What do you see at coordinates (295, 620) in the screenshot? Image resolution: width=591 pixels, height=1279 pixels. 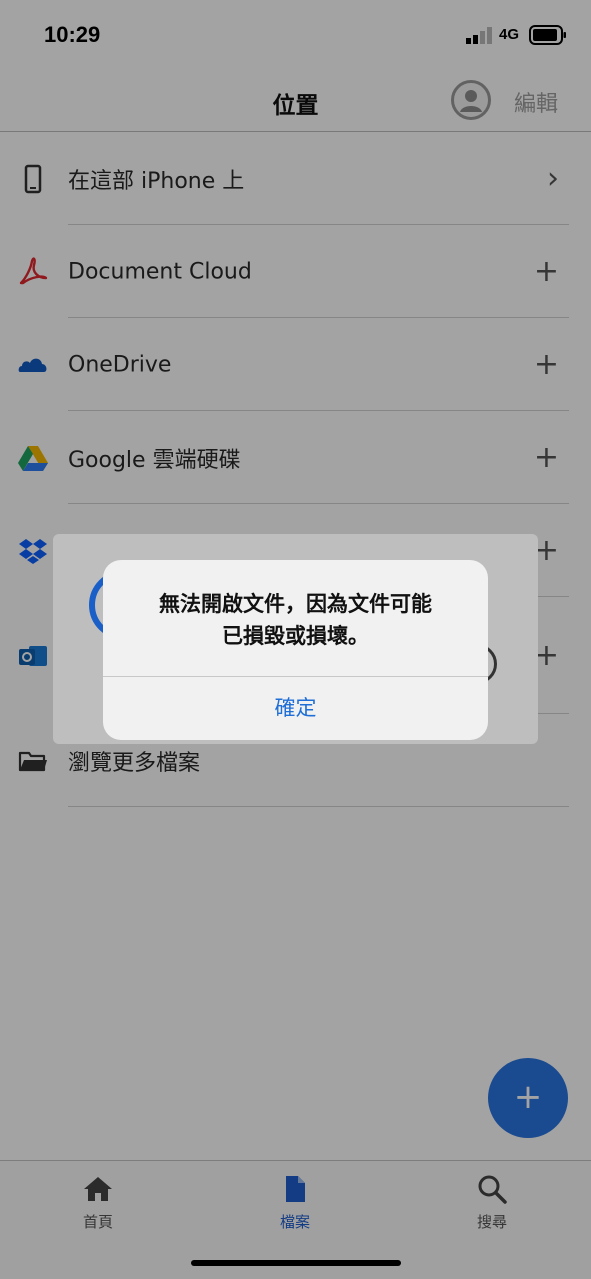 I see `alert-message: 無法開啟文件，因為文件可能 已損毀或損壞。` at bounding box center [295, 620].